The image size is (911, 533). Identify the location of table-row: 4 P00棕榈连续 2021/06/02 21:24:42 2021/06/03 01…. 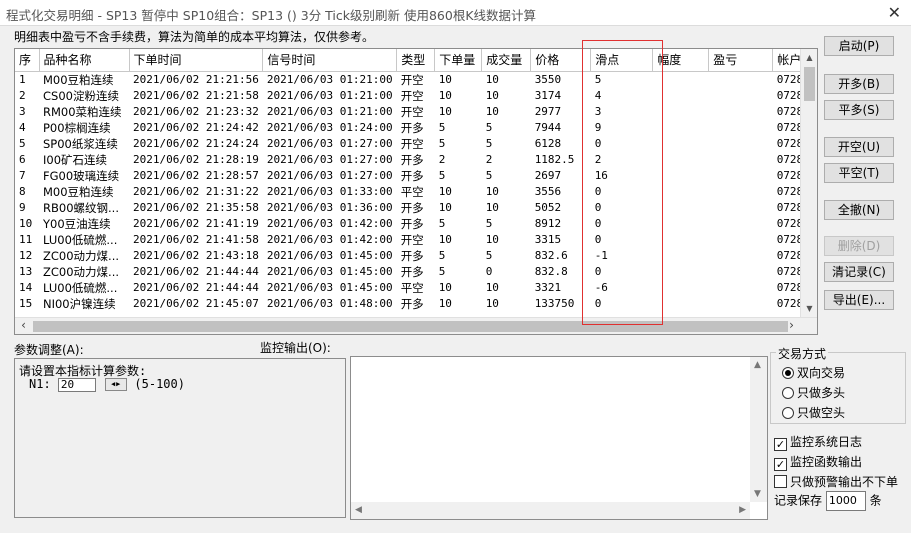
(414, 128).